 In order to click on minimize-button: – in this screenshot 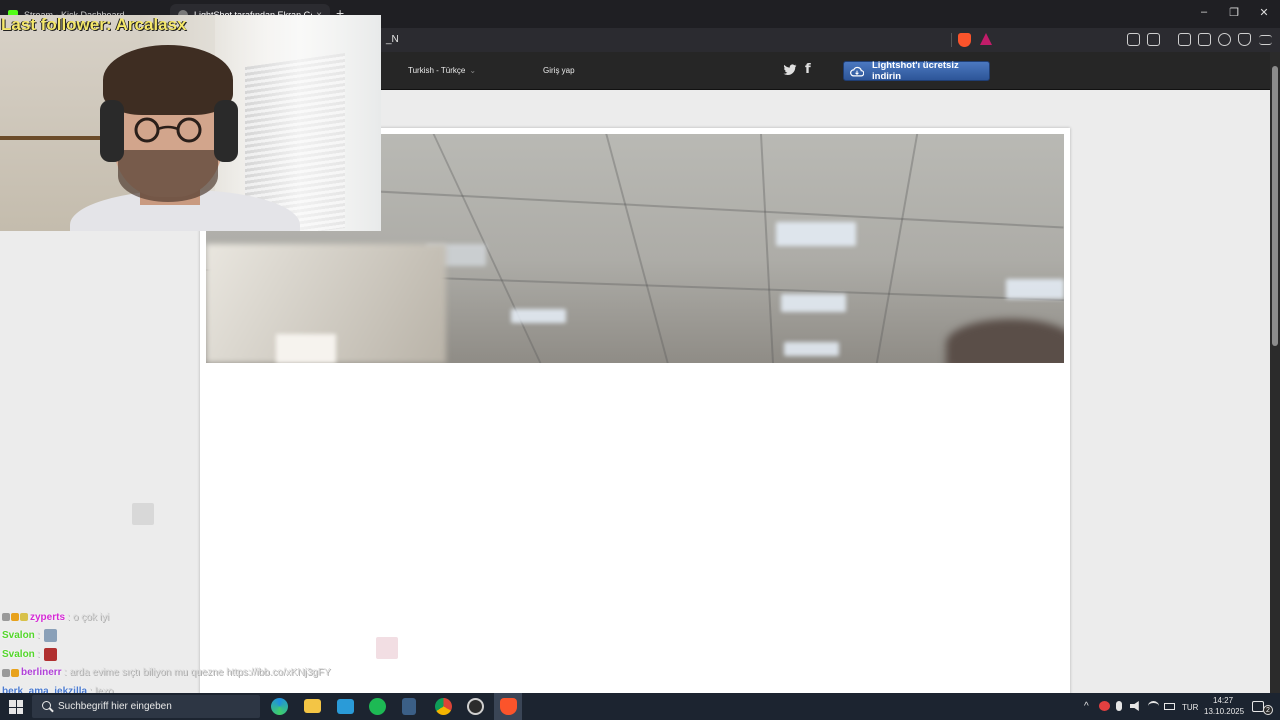, I will do `click(1204, 12)`.